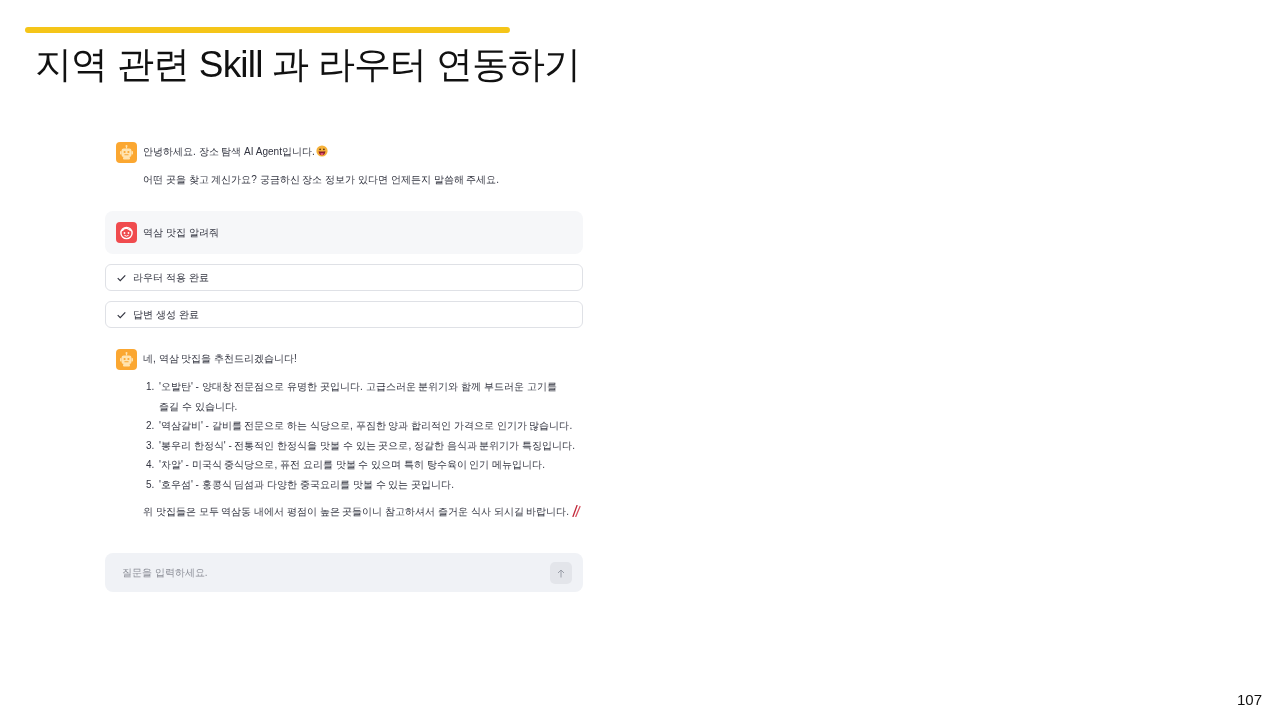 The width and height of the screenshot is (1280, 720). Describe the element at coordinates (181, 232) in the screenshot. I see `message-text: 역삼 맛집 알려줘` at that location.